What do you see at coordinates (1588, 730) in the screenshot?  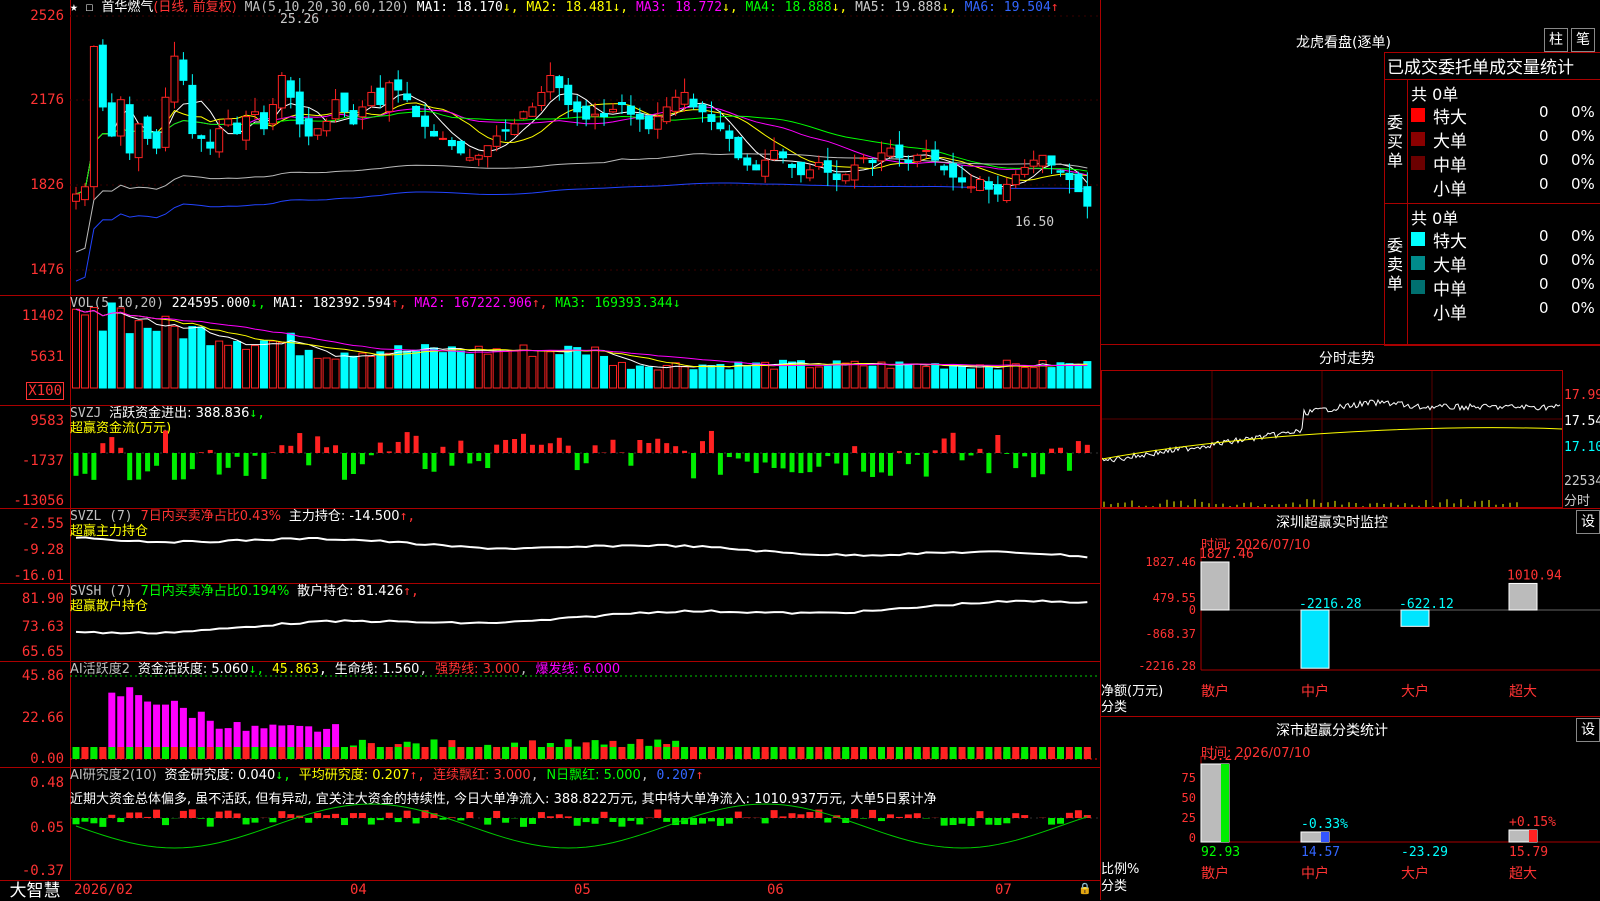 I see `sz-class-settings-button: 设` at bounding box center [1588, 730].